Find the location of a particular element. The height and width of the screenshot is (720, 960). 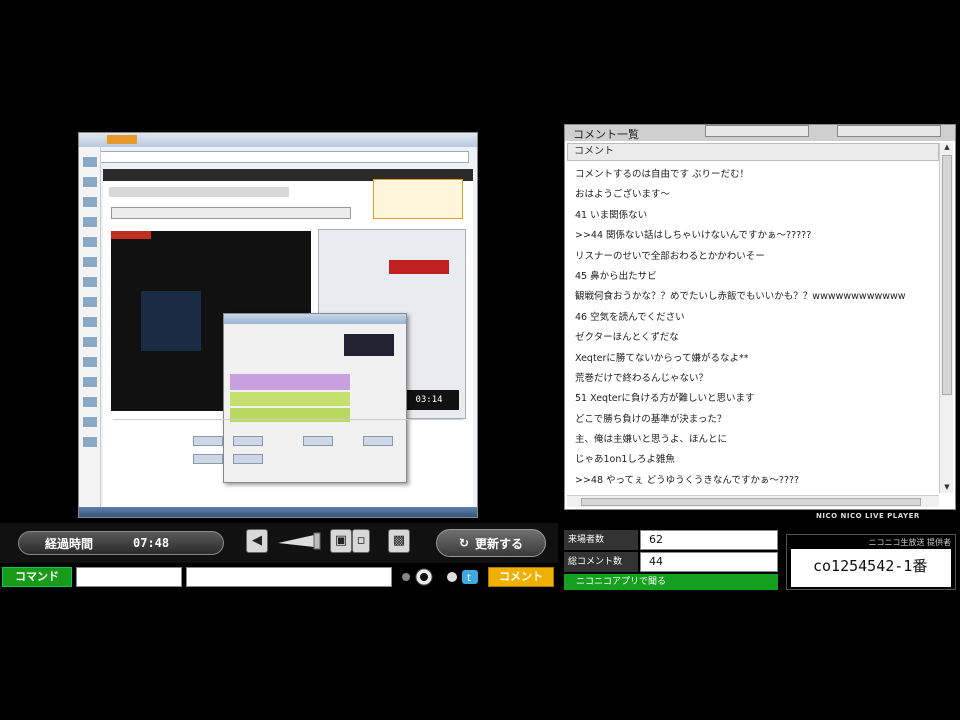

community-id: co1254542-1番 is located at coordinates (870, 566).